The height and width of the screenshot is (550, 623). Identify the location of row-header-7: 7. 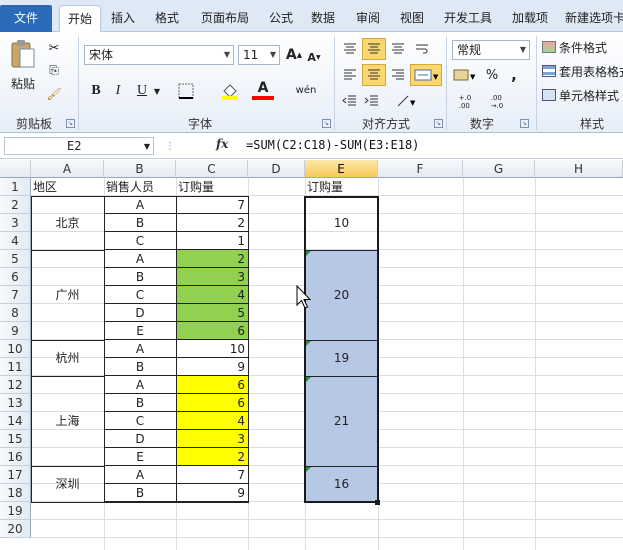
(15, 295).